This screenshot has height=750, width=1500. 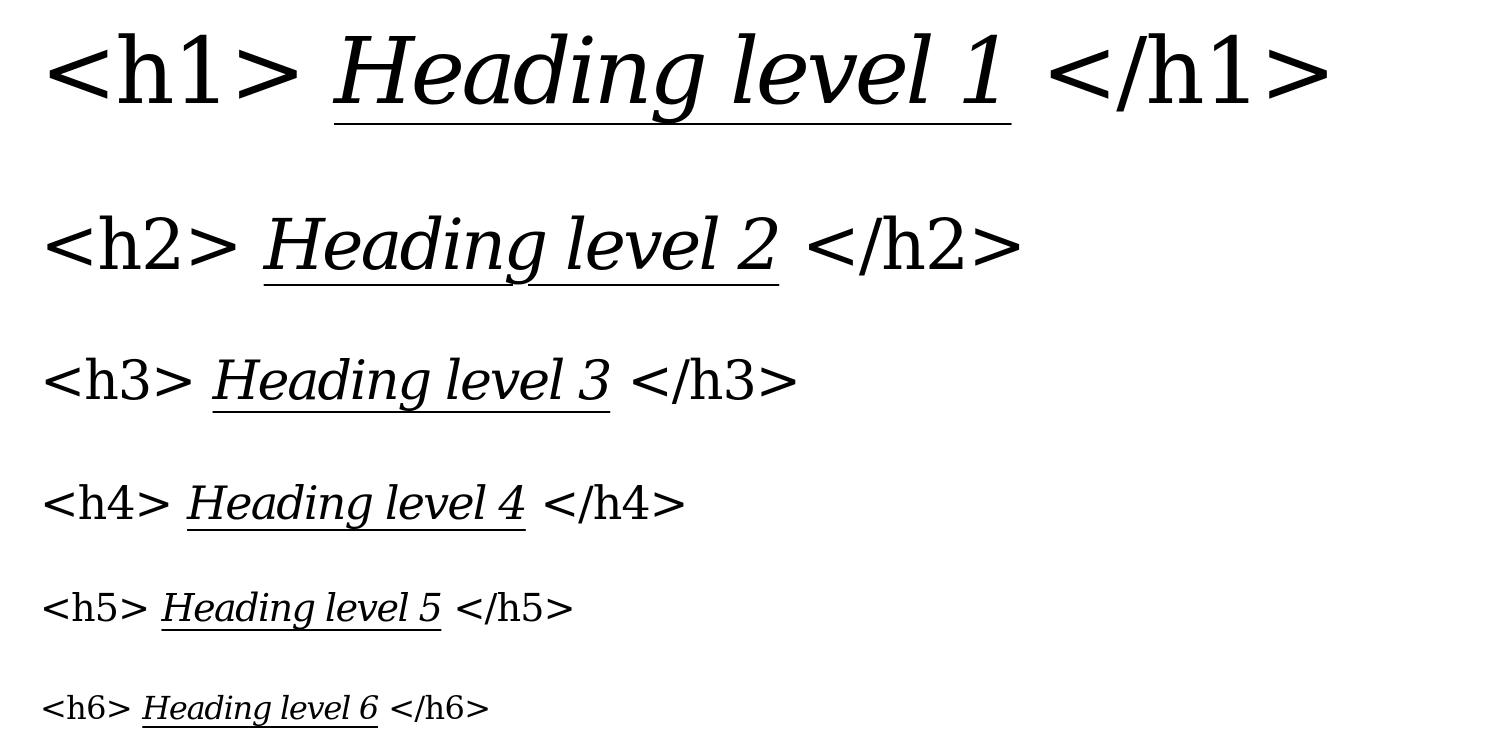 I want to click on heading-3-text: Heading level 3, so click(x=412, y=380).